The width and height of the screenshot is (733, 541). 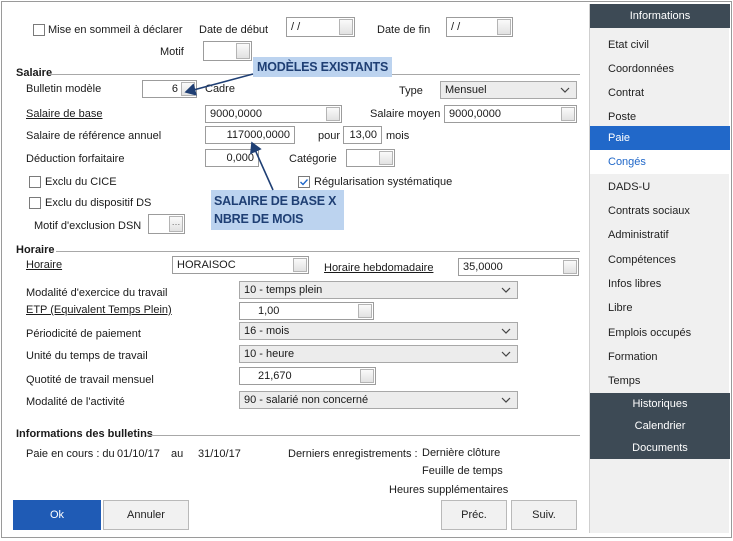 What do you see at coordinates (660, 162) in the screenshot?
I see `sidebar-item-conges: Congés` at bounding box center [660, 162].